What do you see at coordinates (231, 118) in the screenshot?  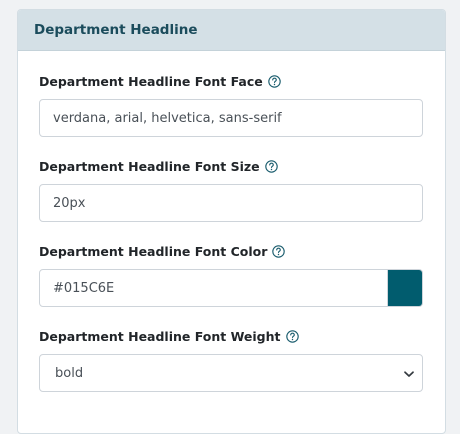 I see `font-face-input` at bounding box center [231, 118].